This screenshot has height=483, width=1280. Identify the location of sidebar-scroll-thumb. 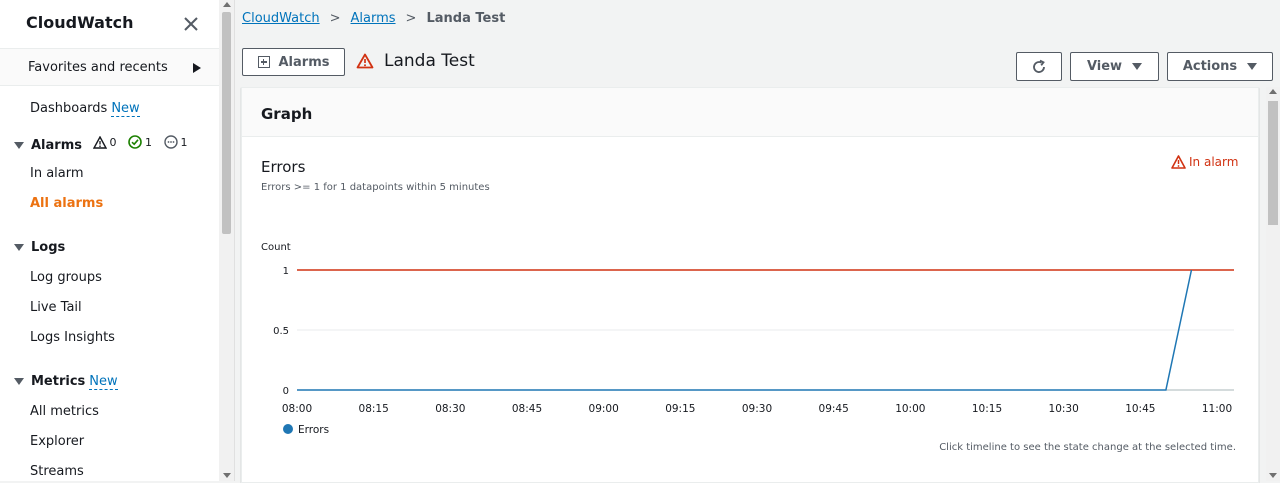
(226, 123).